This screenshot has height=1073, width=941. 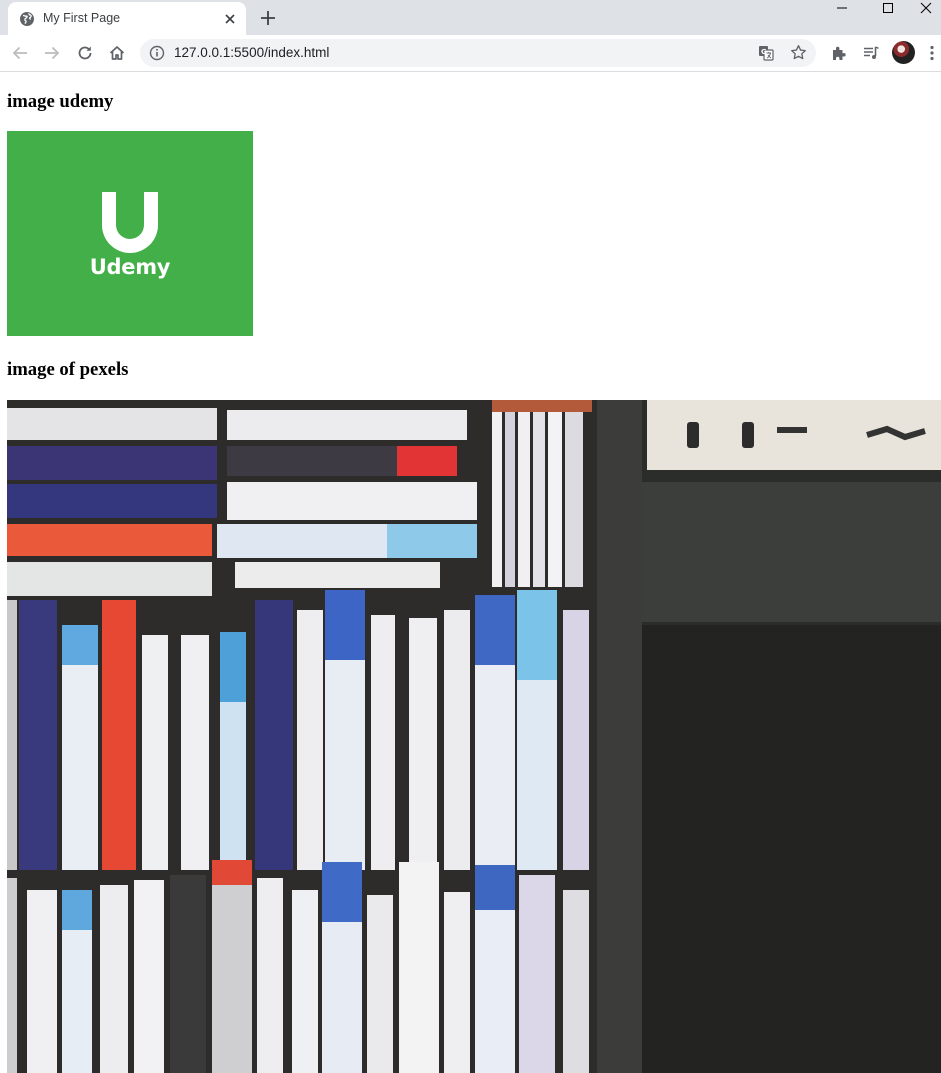 I want to click on window-close-button, so click(x=926, y=8).